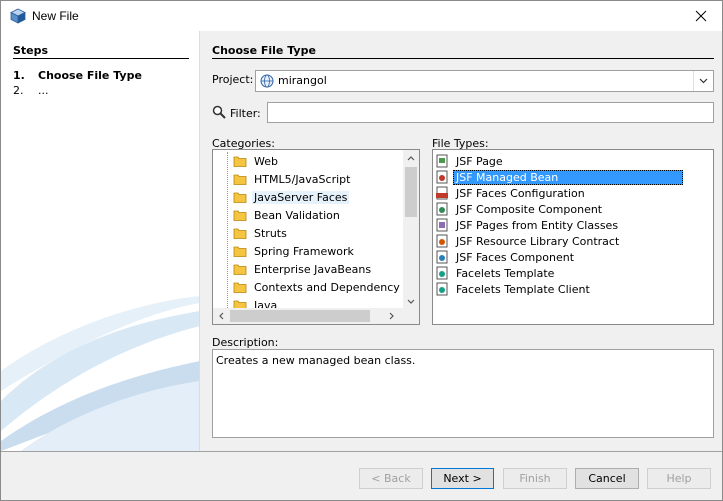 This screenshot has height=501, width=723. Describe the element at coordinates (442, 193) in the screenshot. I see `xml-config-icon` at that location.